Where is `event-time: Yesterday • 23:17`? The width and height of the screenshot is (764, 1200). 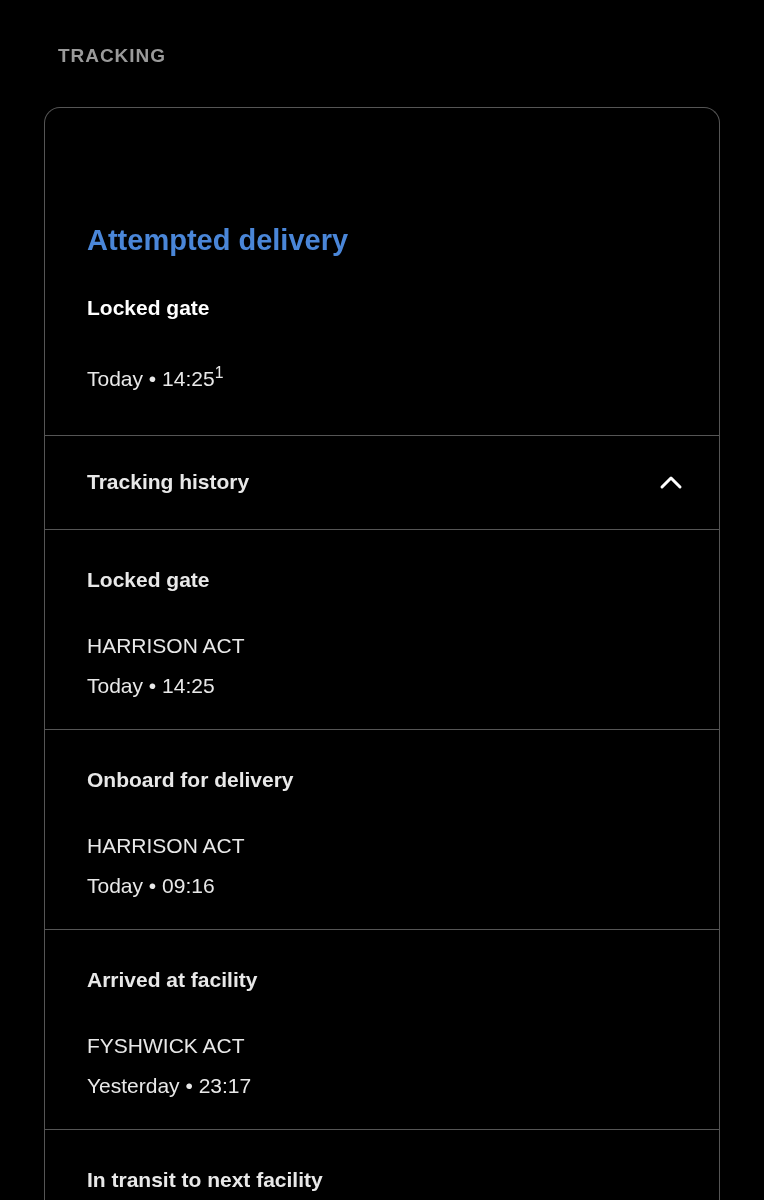
event-time: Yesterday • 23:17 is located at coordinates (170, 1085).